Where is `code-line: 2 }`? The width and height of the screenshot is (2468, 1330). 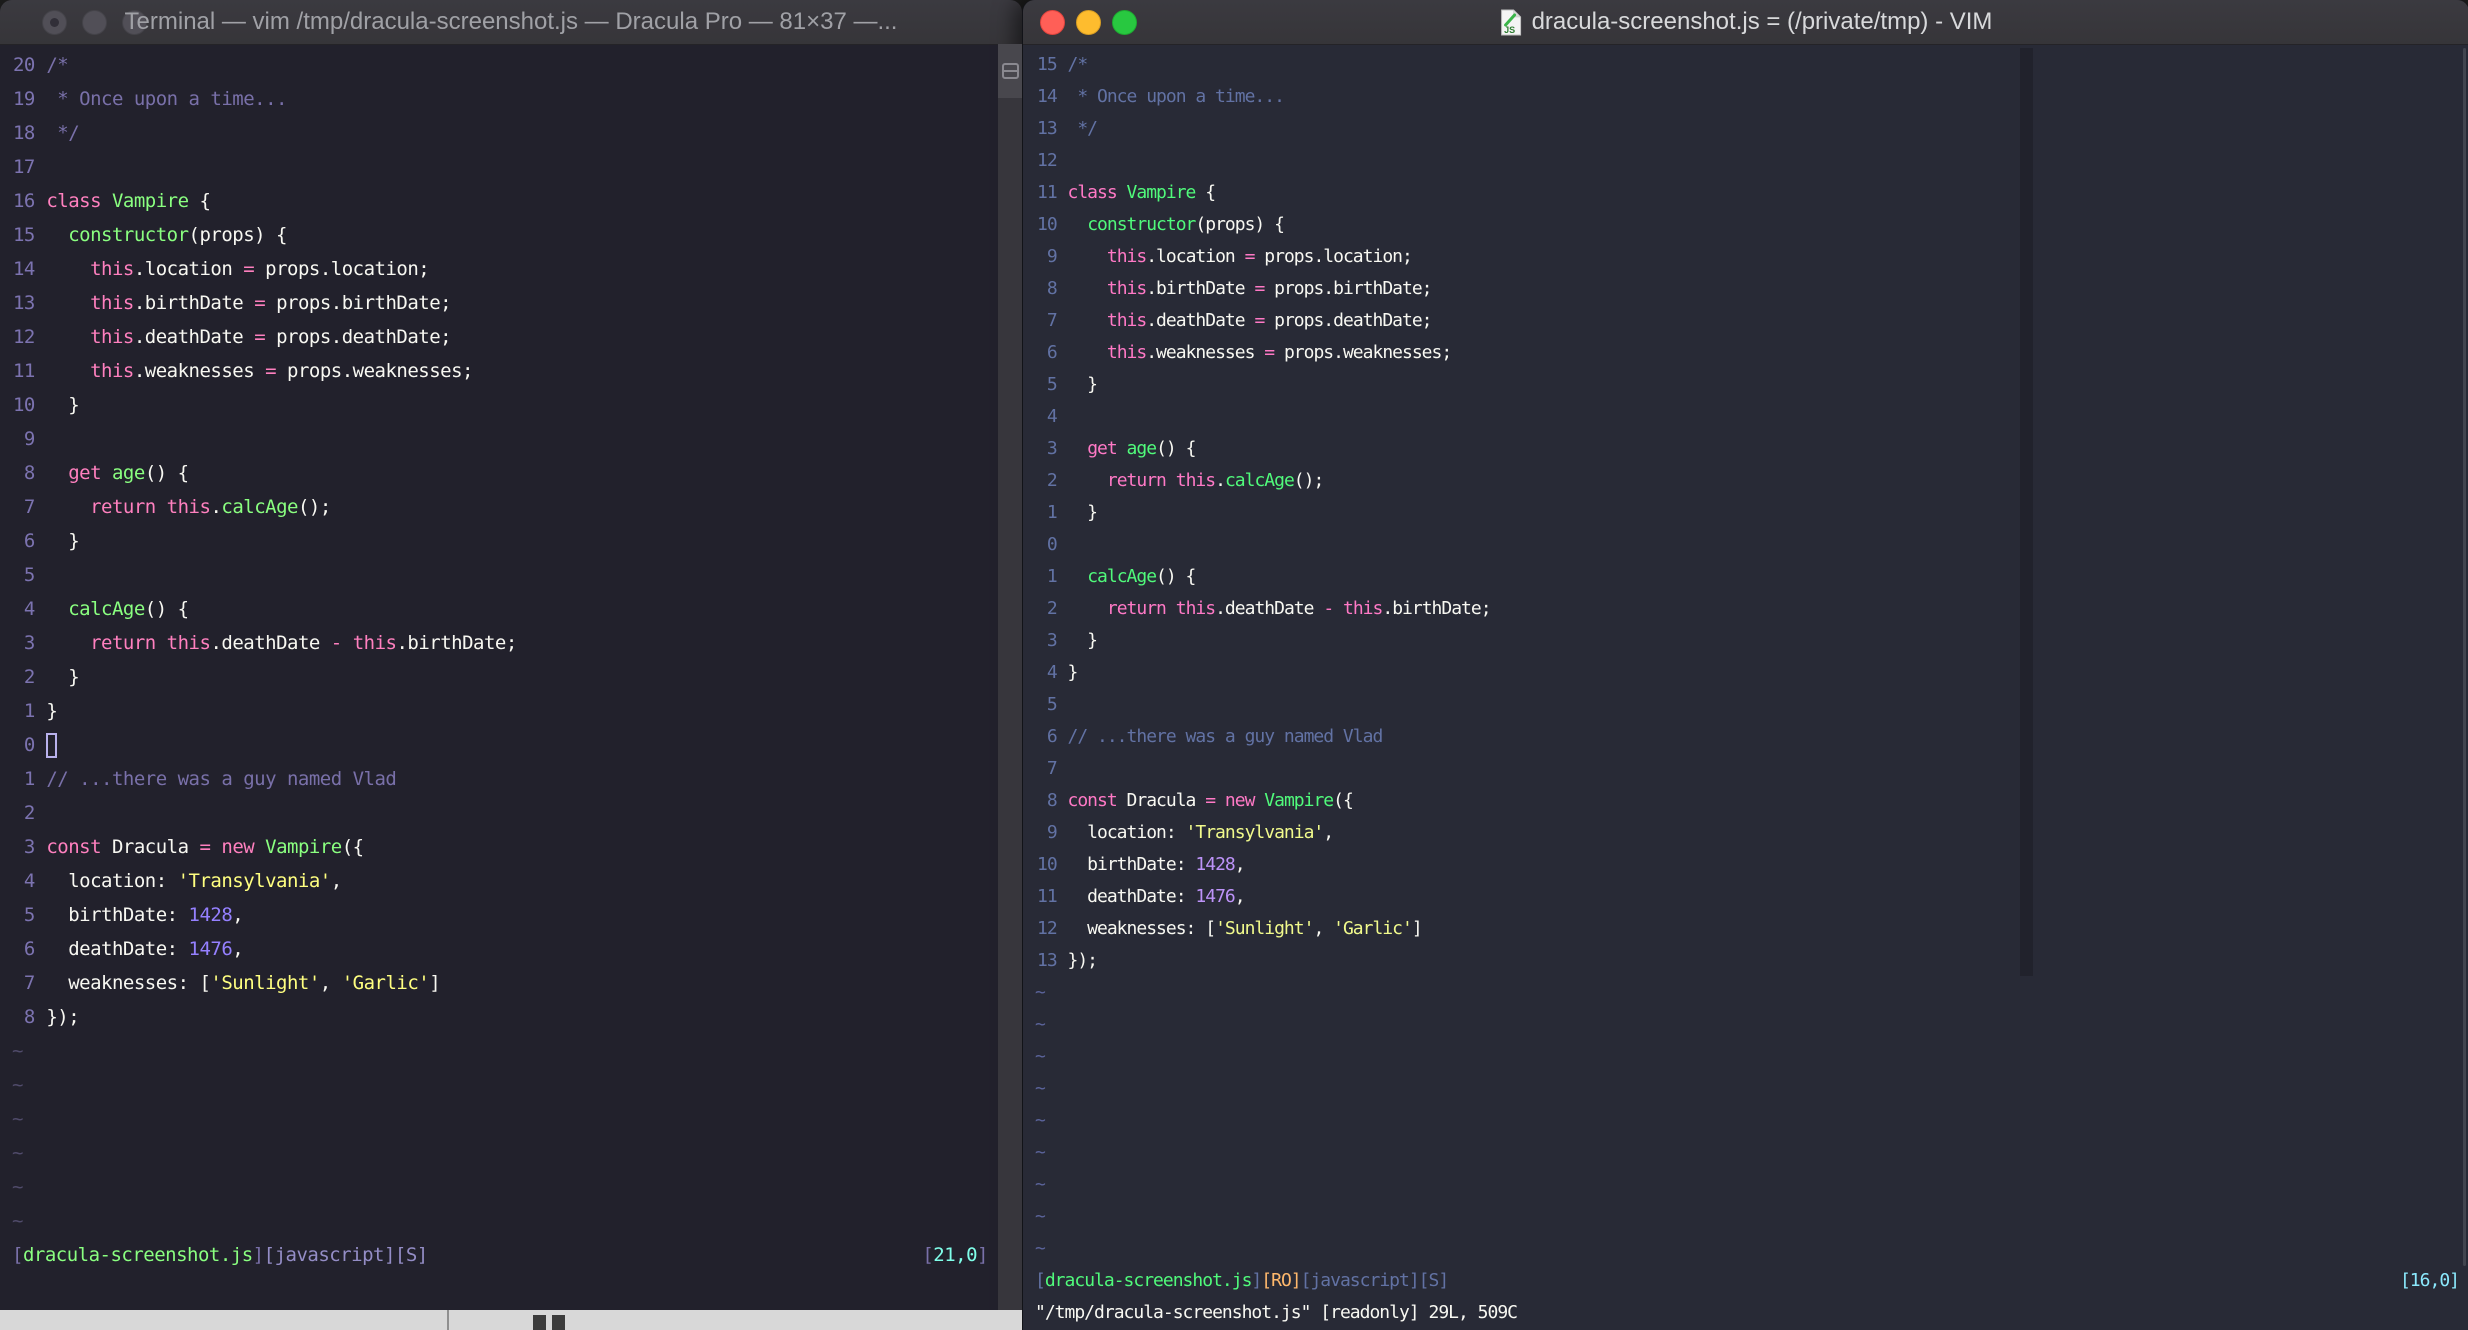
code-line: 2 } is located at coordinates (505, 677).